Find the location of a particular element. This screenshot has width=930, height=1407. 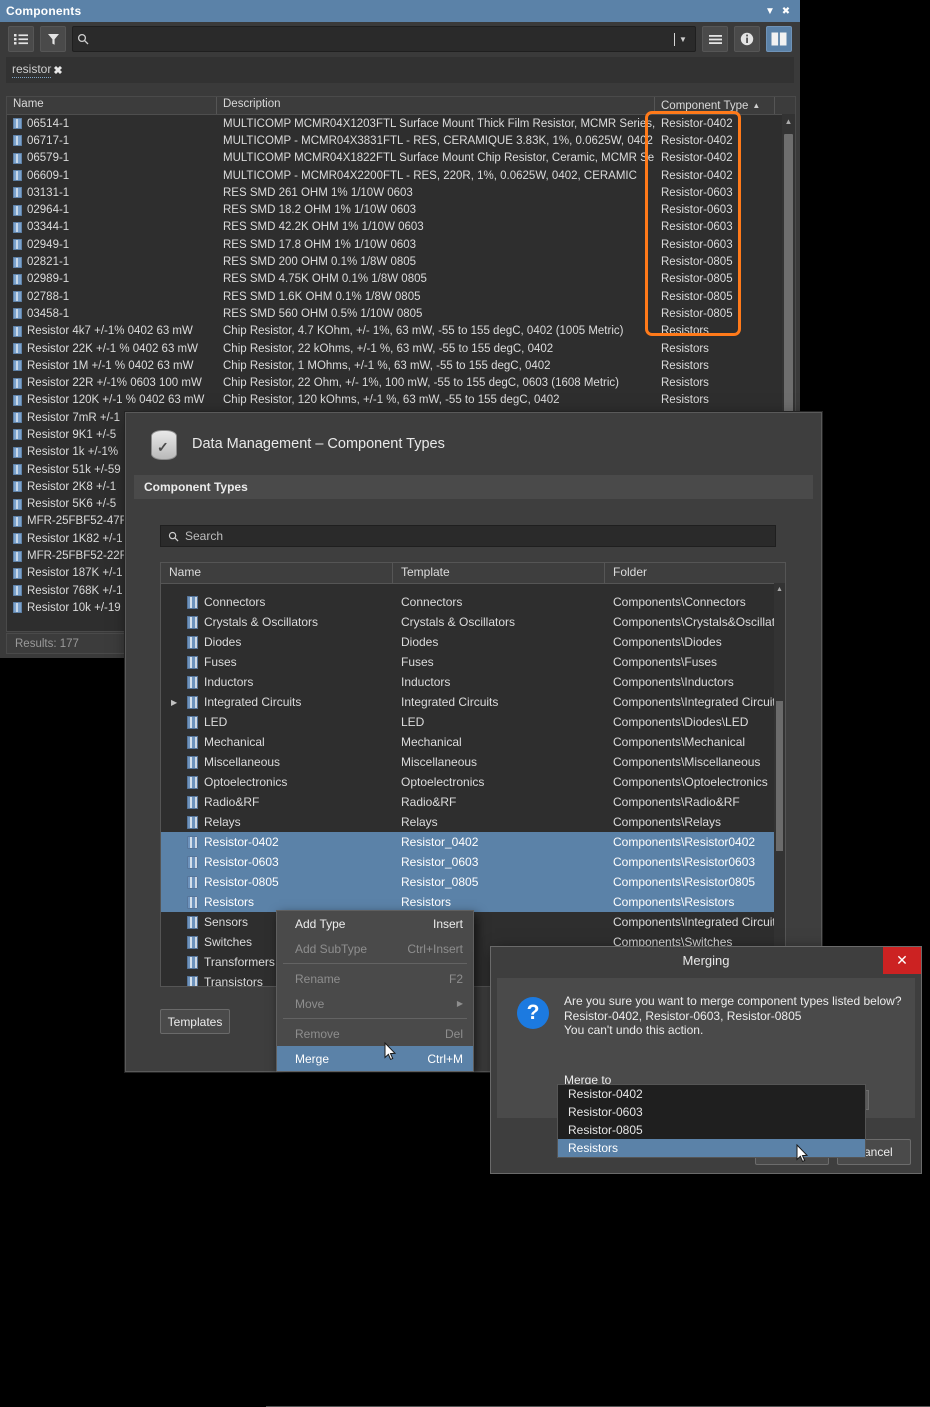

cell-name-label: Resistor 1K82 +/-1 is located at coordinates (75, 538).